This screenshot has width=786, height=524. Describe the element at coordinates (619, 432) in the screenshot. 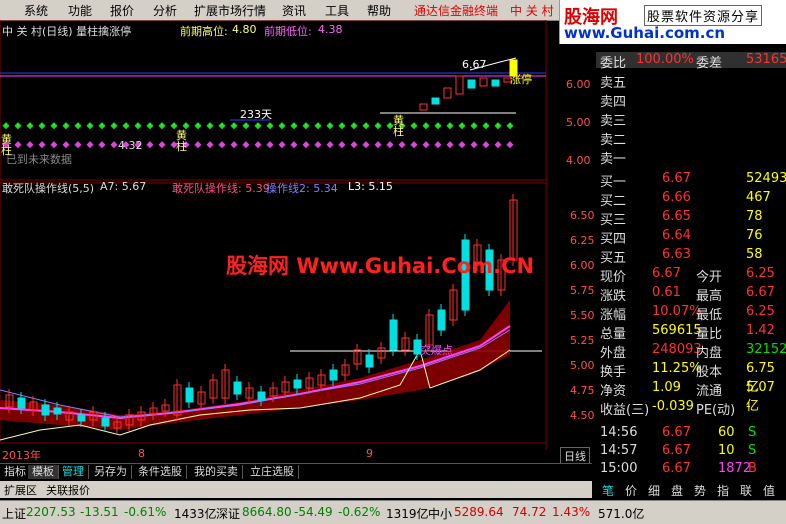

I see `tick-time: 14:56` at that location.